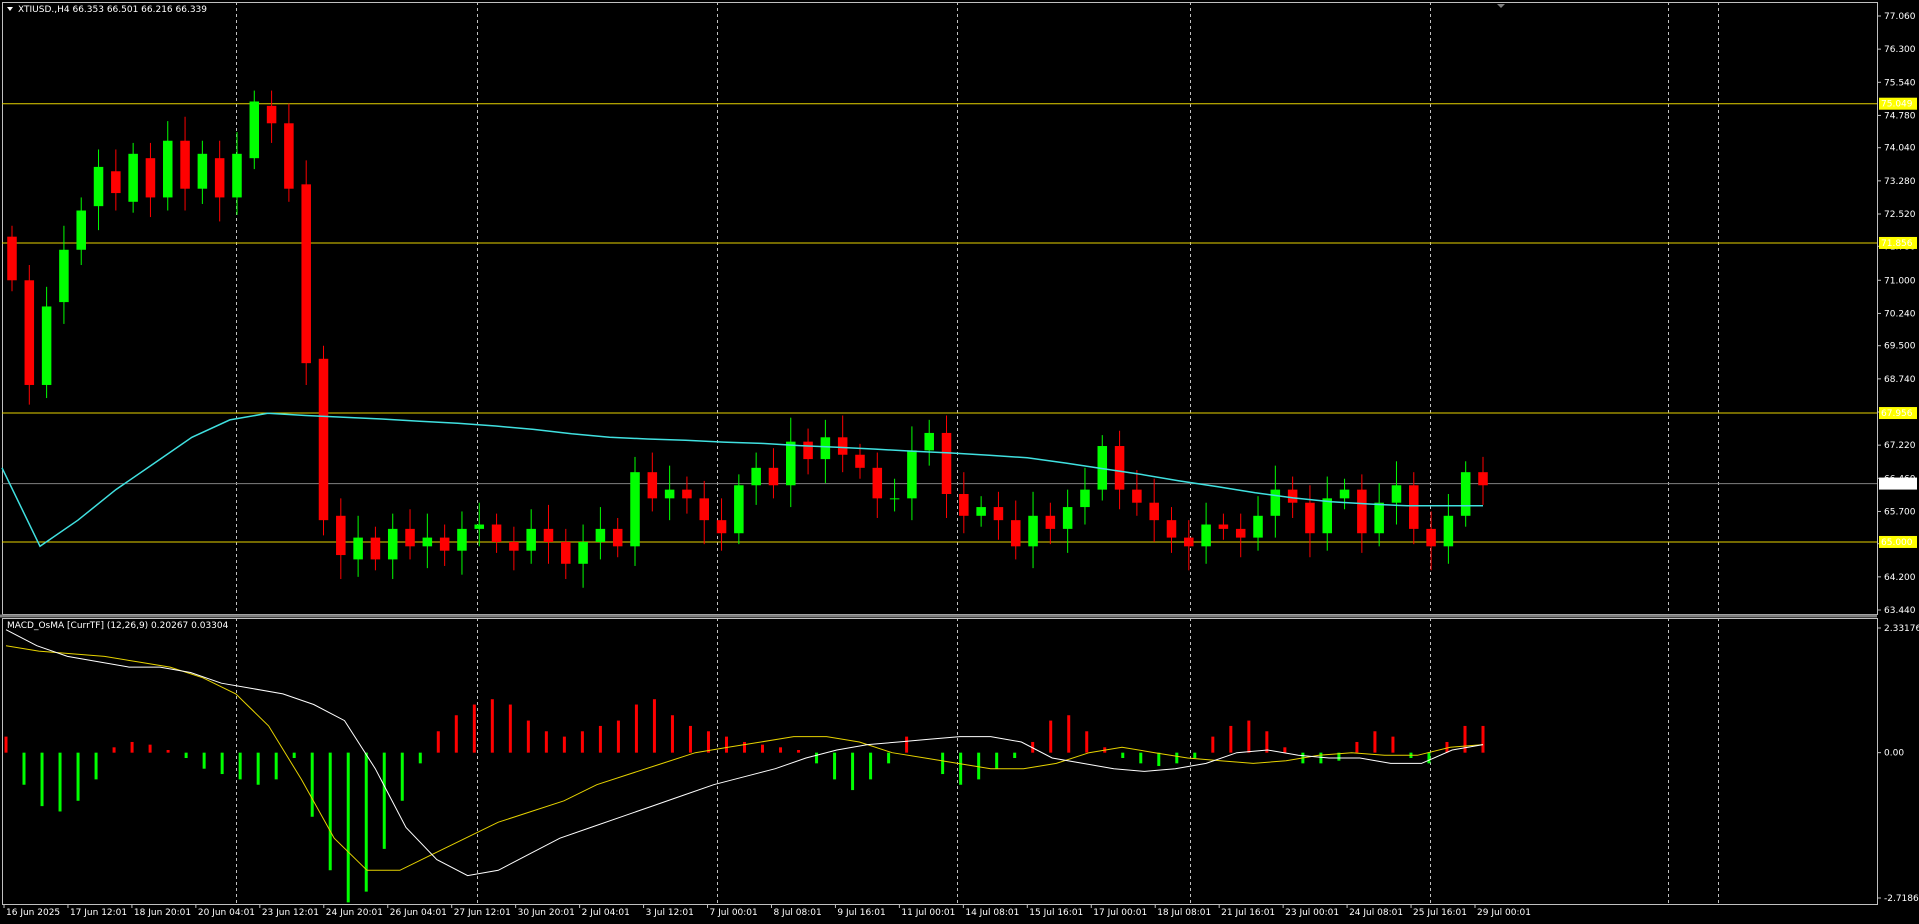  Describe the element at coordinates (734, 913) in the screenshot. I see `x-tick-label: 7 Jul 00:01` at that location.